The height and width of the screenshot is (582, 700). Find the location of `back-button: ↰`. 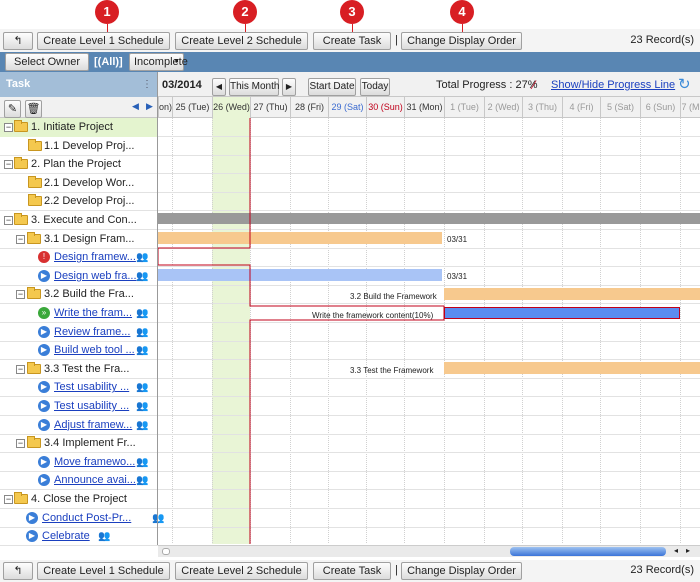

back-button: ↰ is located at coordinates (18, 571).